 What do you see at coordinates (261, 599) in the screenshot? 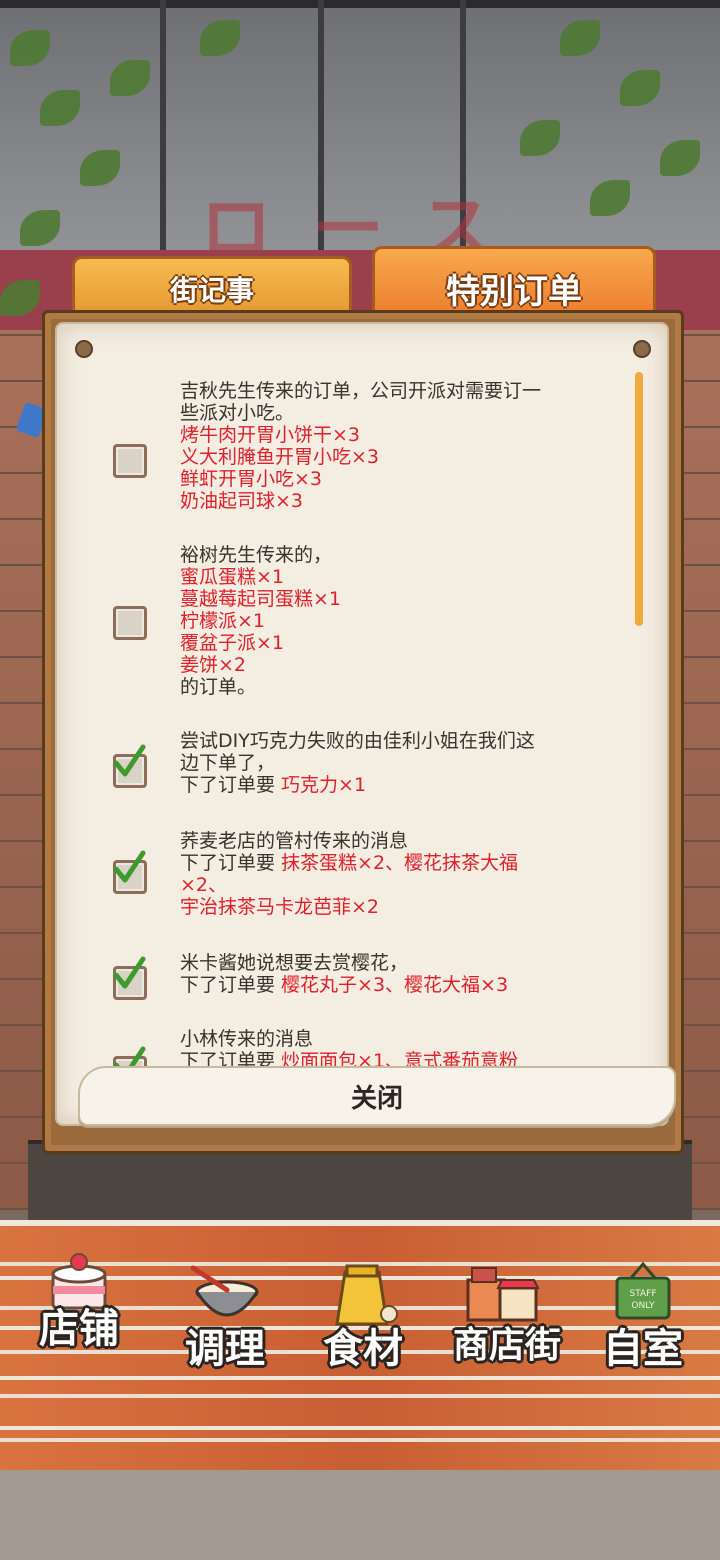
I see `order-item-red: 蔓越莓起司蛋糕×1` at bounding box center [261, 599].